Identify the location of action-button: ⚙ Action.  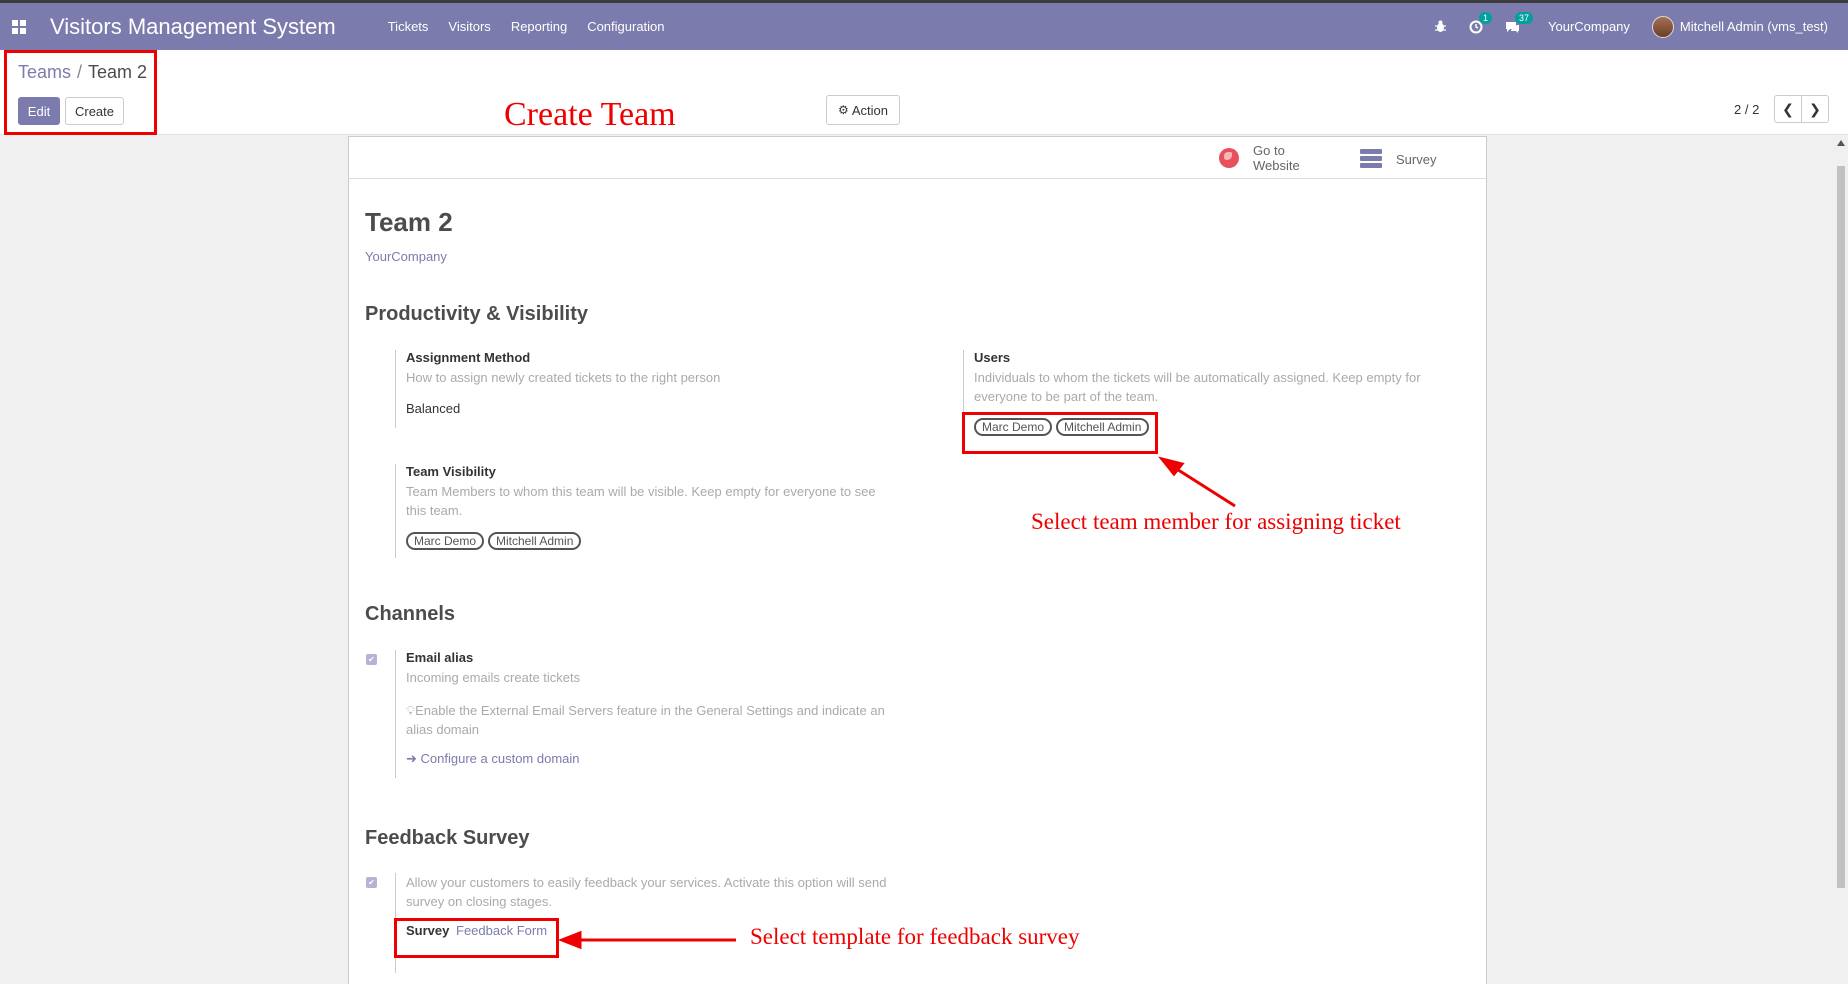
(863, 110).